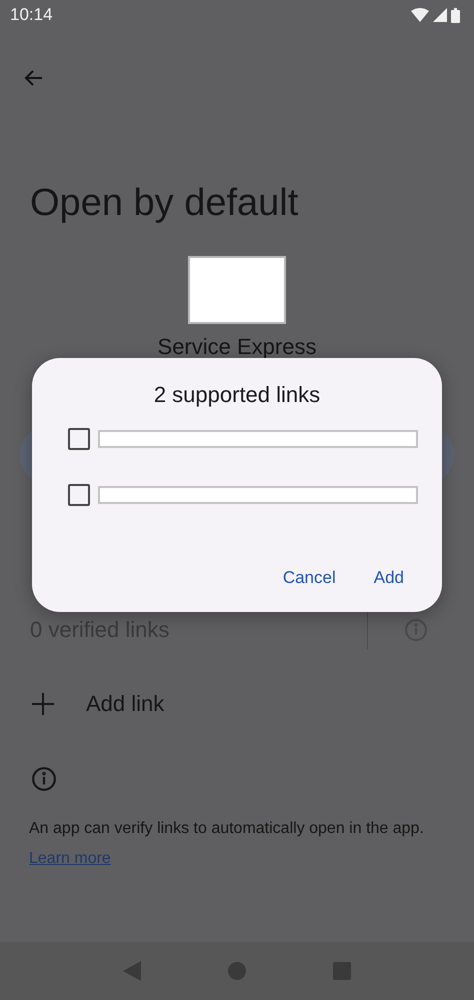 The width and height of the screenshot is (474, 1000). Describe the element at coordinates (237, 290) in the screenshot. I see `app-icon` at that location.